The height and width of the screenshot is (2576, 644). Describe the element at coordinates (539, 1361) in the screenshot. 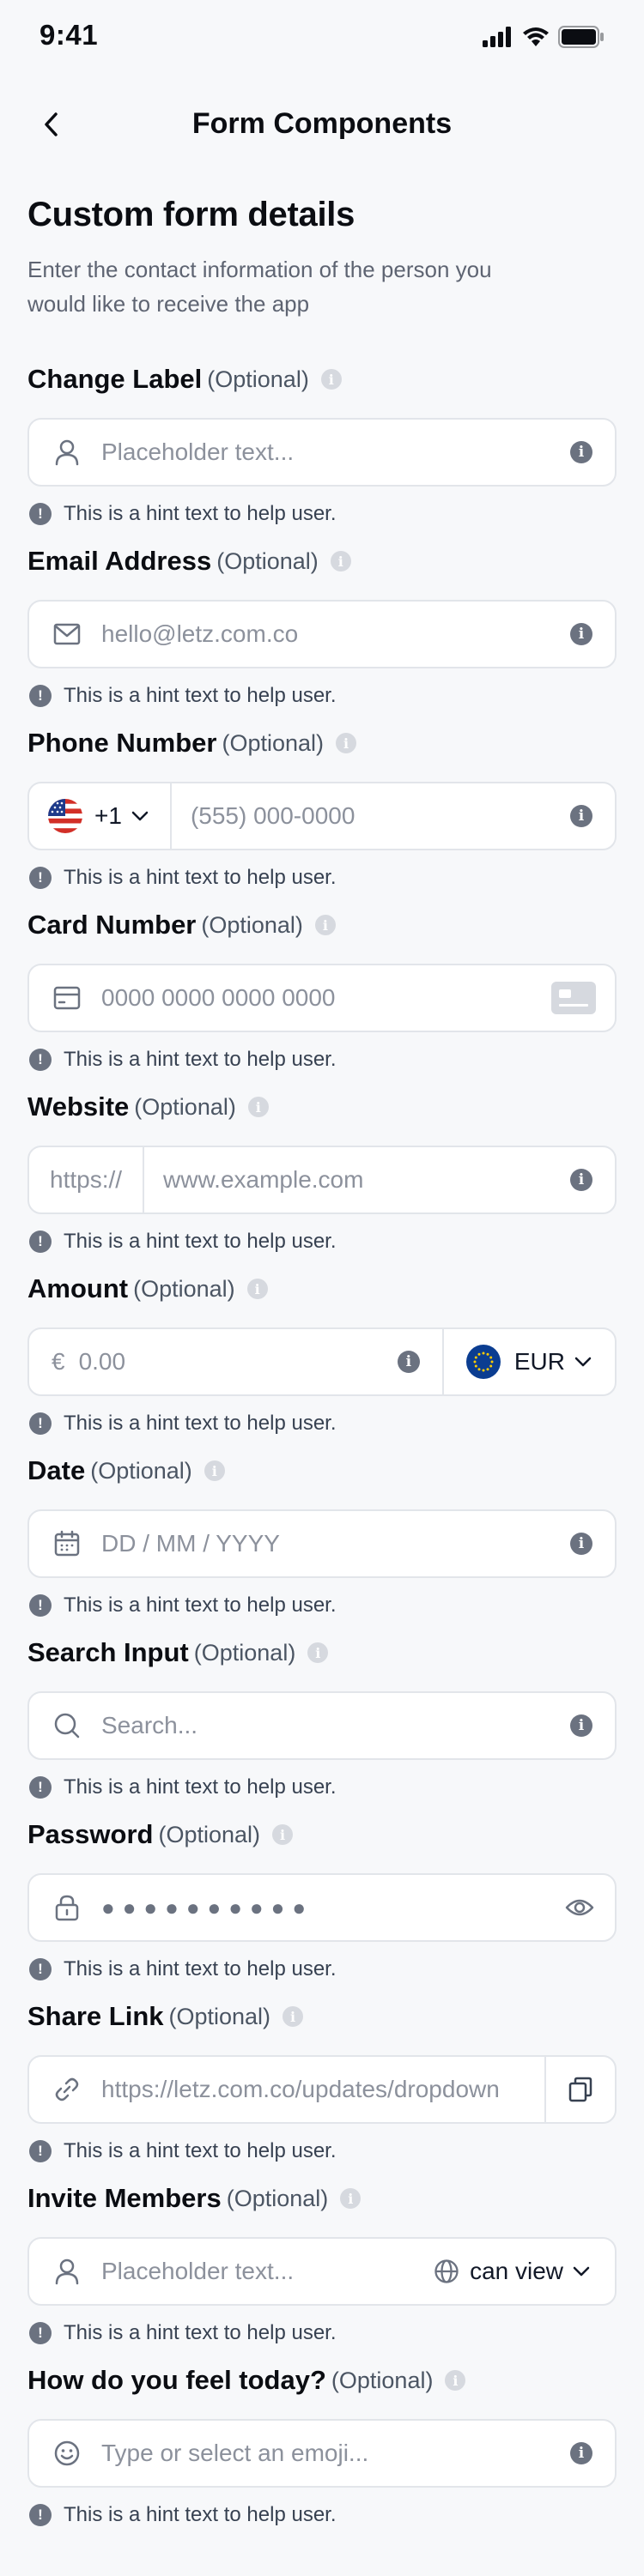

I see `currency-code: EUR` at that location.